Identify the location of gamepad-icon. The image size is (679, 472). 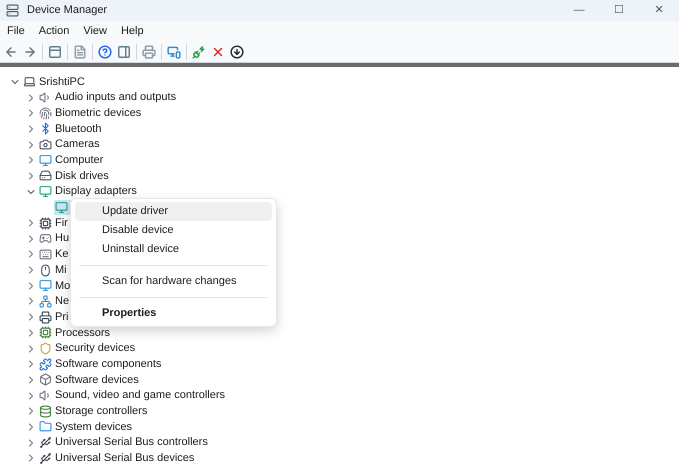
(45, 239).